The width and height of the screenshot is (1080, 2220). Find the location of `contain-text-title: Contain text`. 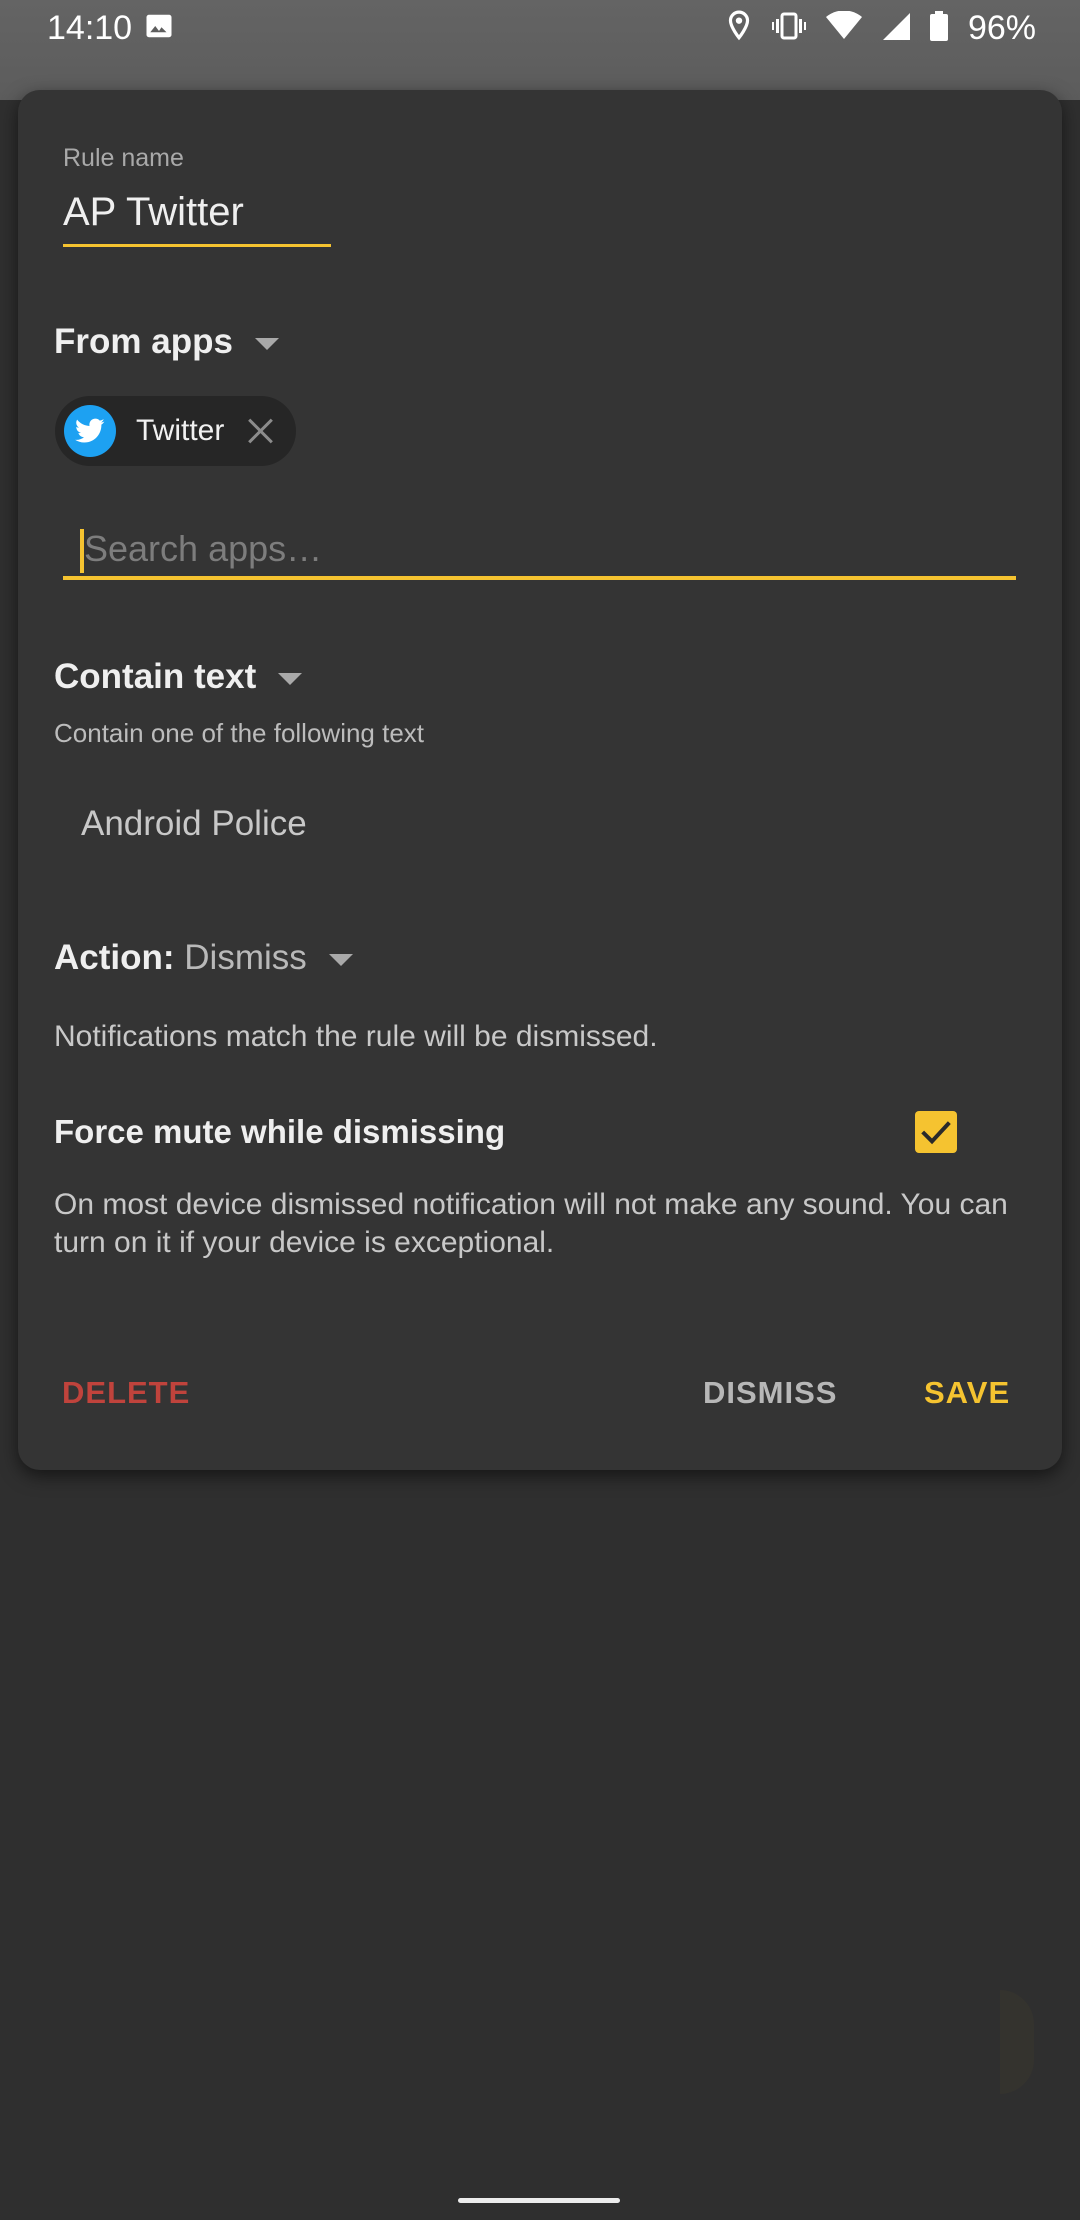

contain-text-title: Contain text is located at coordinates (155, 676).